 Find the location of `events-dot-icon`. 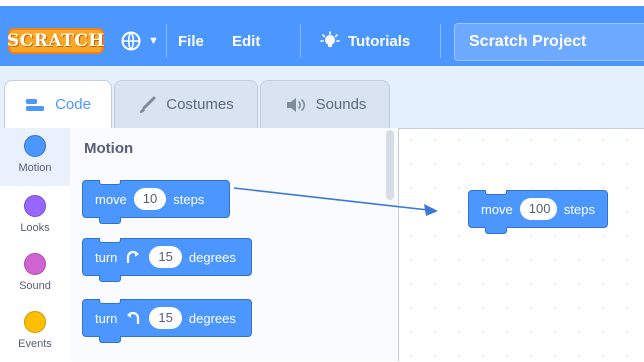

events-dot-icon is located at coordinates (35, 322).